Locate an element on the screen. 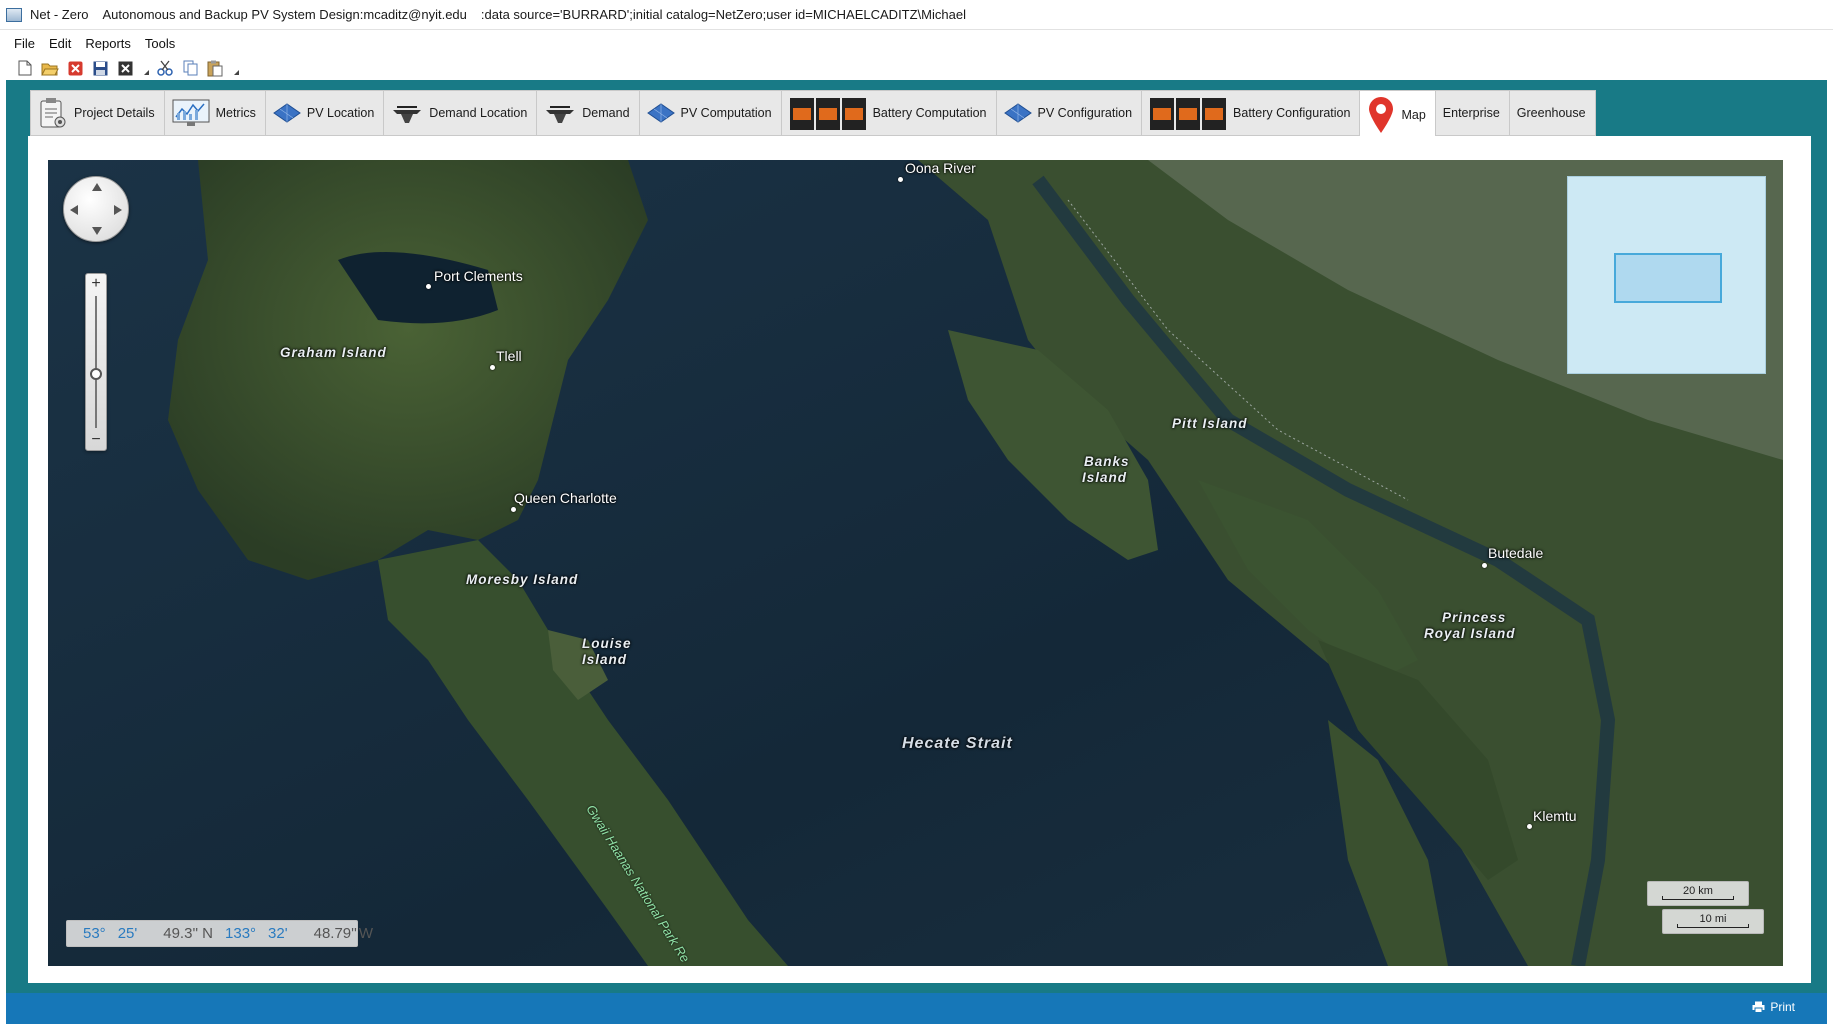  monitor-chart-icon is located at coordinates (191, 113).